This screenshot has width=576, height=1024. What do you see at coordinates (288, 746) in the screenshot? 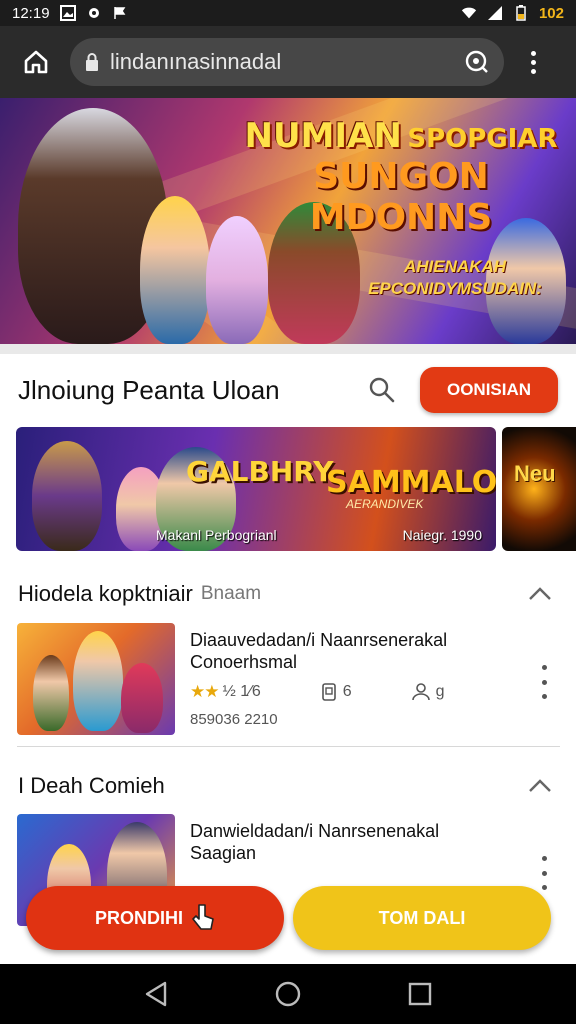
I see `row-divider` at bounding box center [288, 746].